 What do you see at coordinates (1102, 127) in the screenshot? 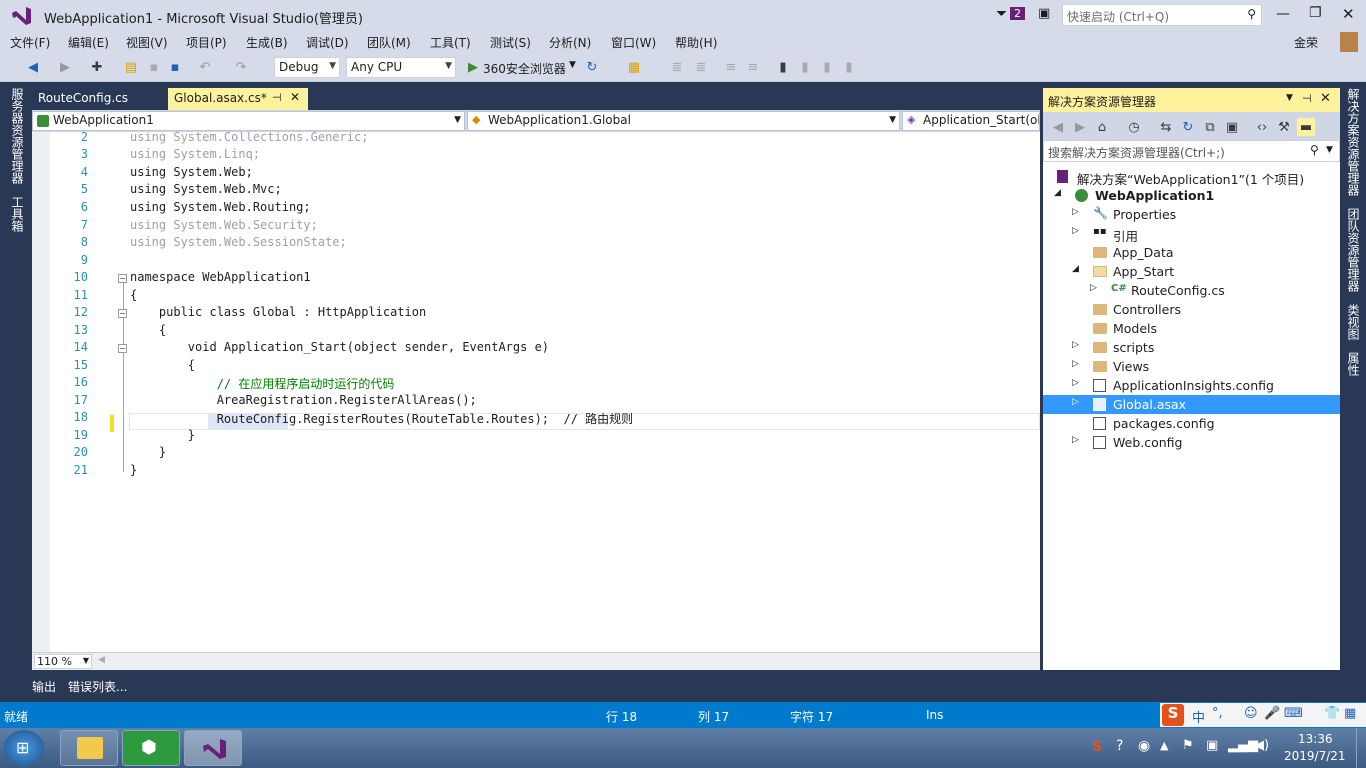
I see `home-icon: ⌂` at bounding box center [1102, 127].